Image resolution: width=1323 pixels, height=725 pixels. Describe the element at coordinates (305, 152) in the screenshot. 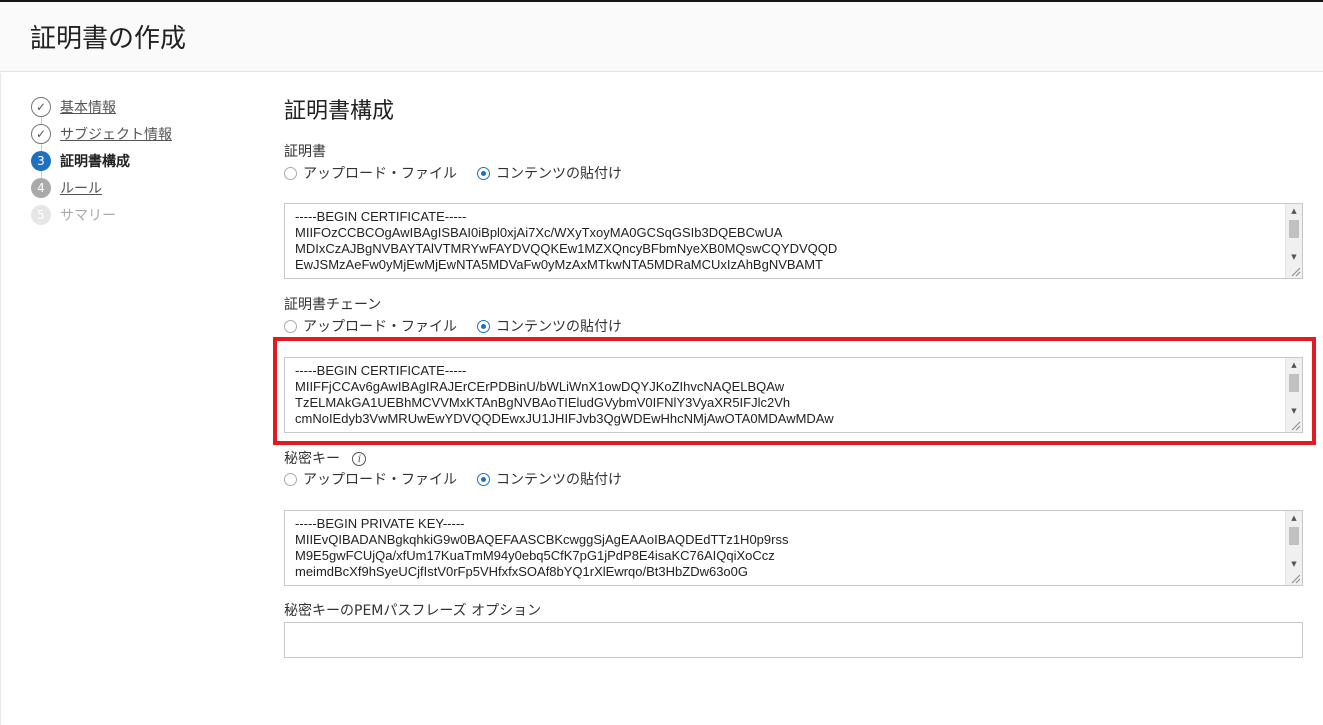

I see `certificate-label: 証明書` at that location.